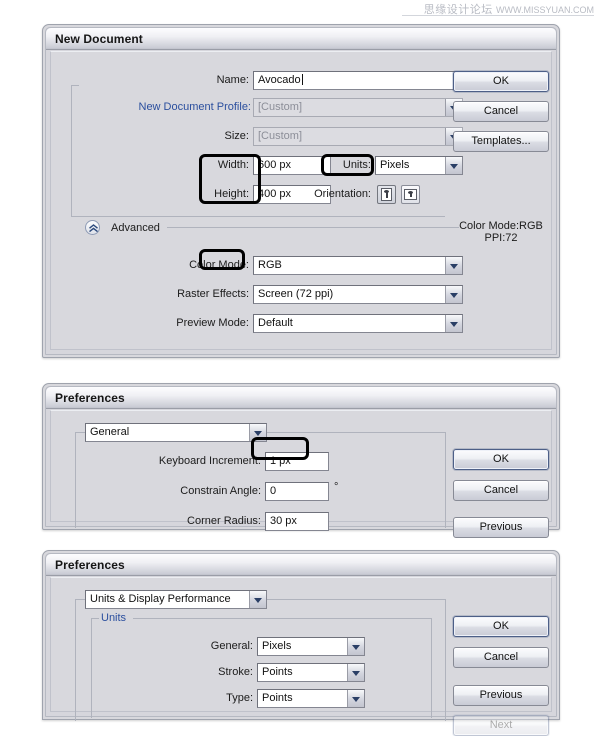 The image size is (600, 736). What do you see at coordinates (545, 10) in the screenshot?
I see `watermark-url-text: WWW.MISSYUAN.COM` at bounding box center [545, 10].